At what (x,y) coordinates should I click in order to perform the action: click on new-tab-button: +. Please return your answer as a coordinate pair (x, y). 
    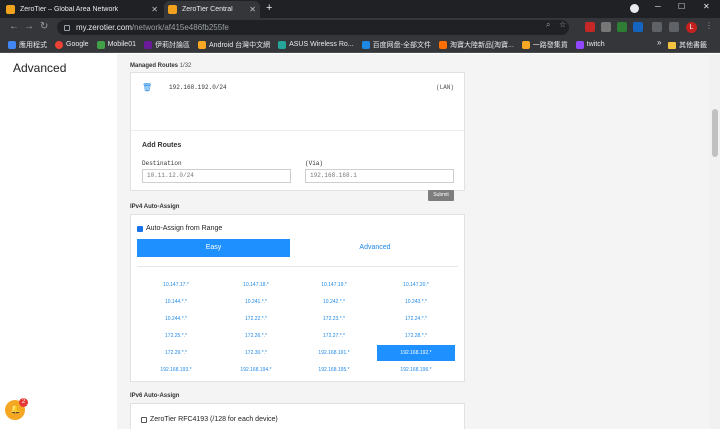
    Looking at the image, I should click on (269, 8).